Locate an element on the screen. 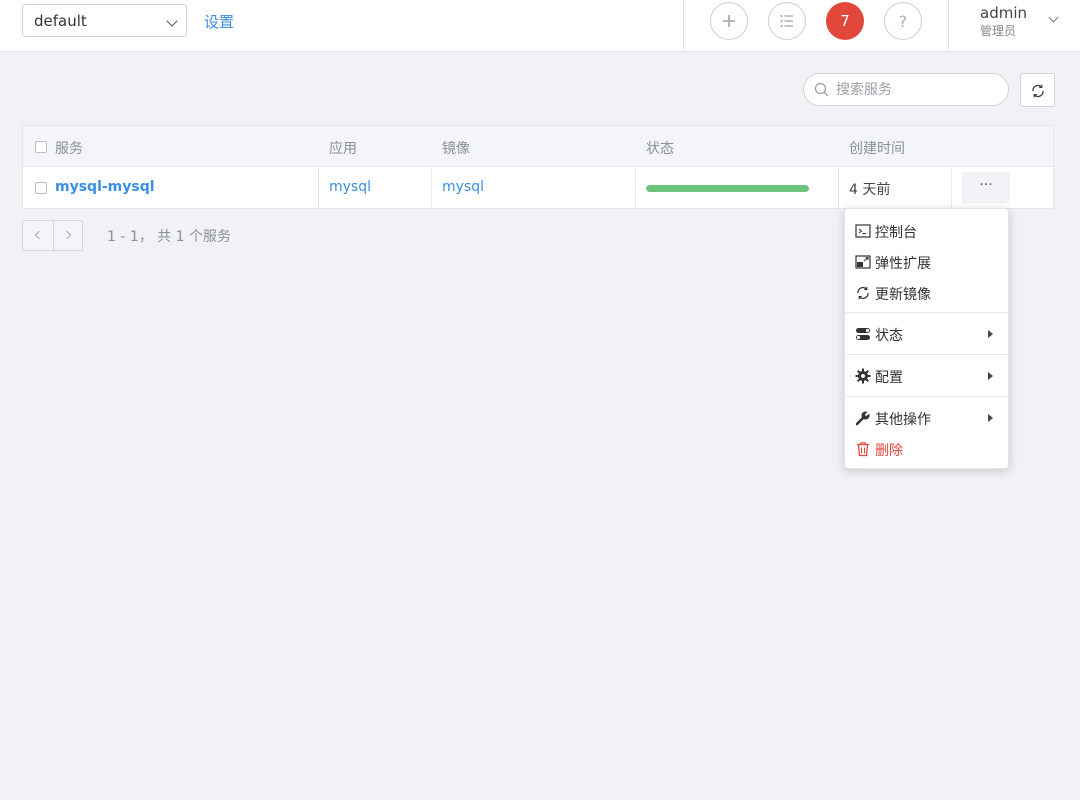  pagination is located at coordinates (52, 235).